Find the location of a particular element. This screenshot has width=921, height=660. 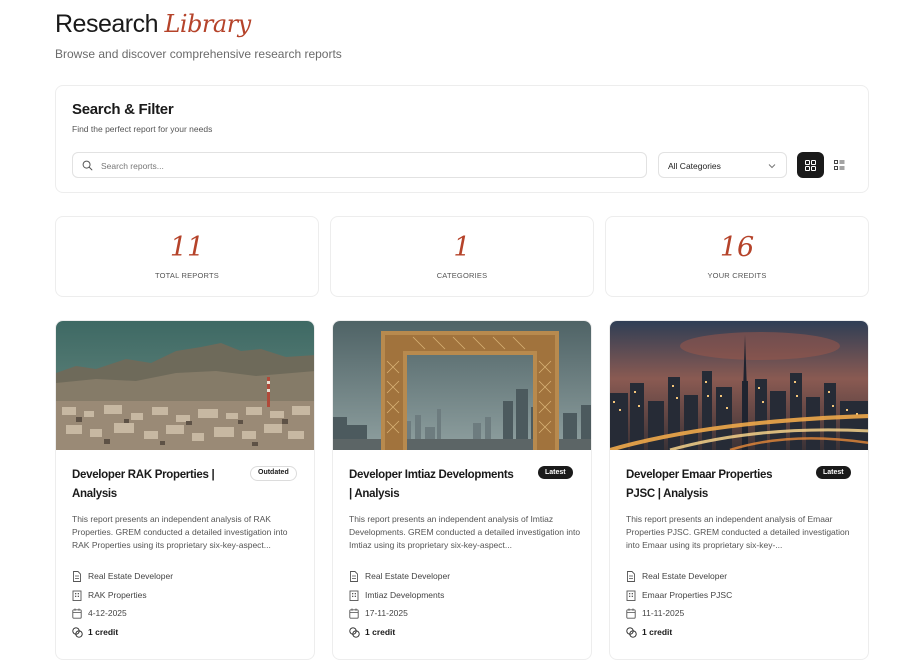

meta-date-text: 4-12-2025 is located at coordinates (107, 613).